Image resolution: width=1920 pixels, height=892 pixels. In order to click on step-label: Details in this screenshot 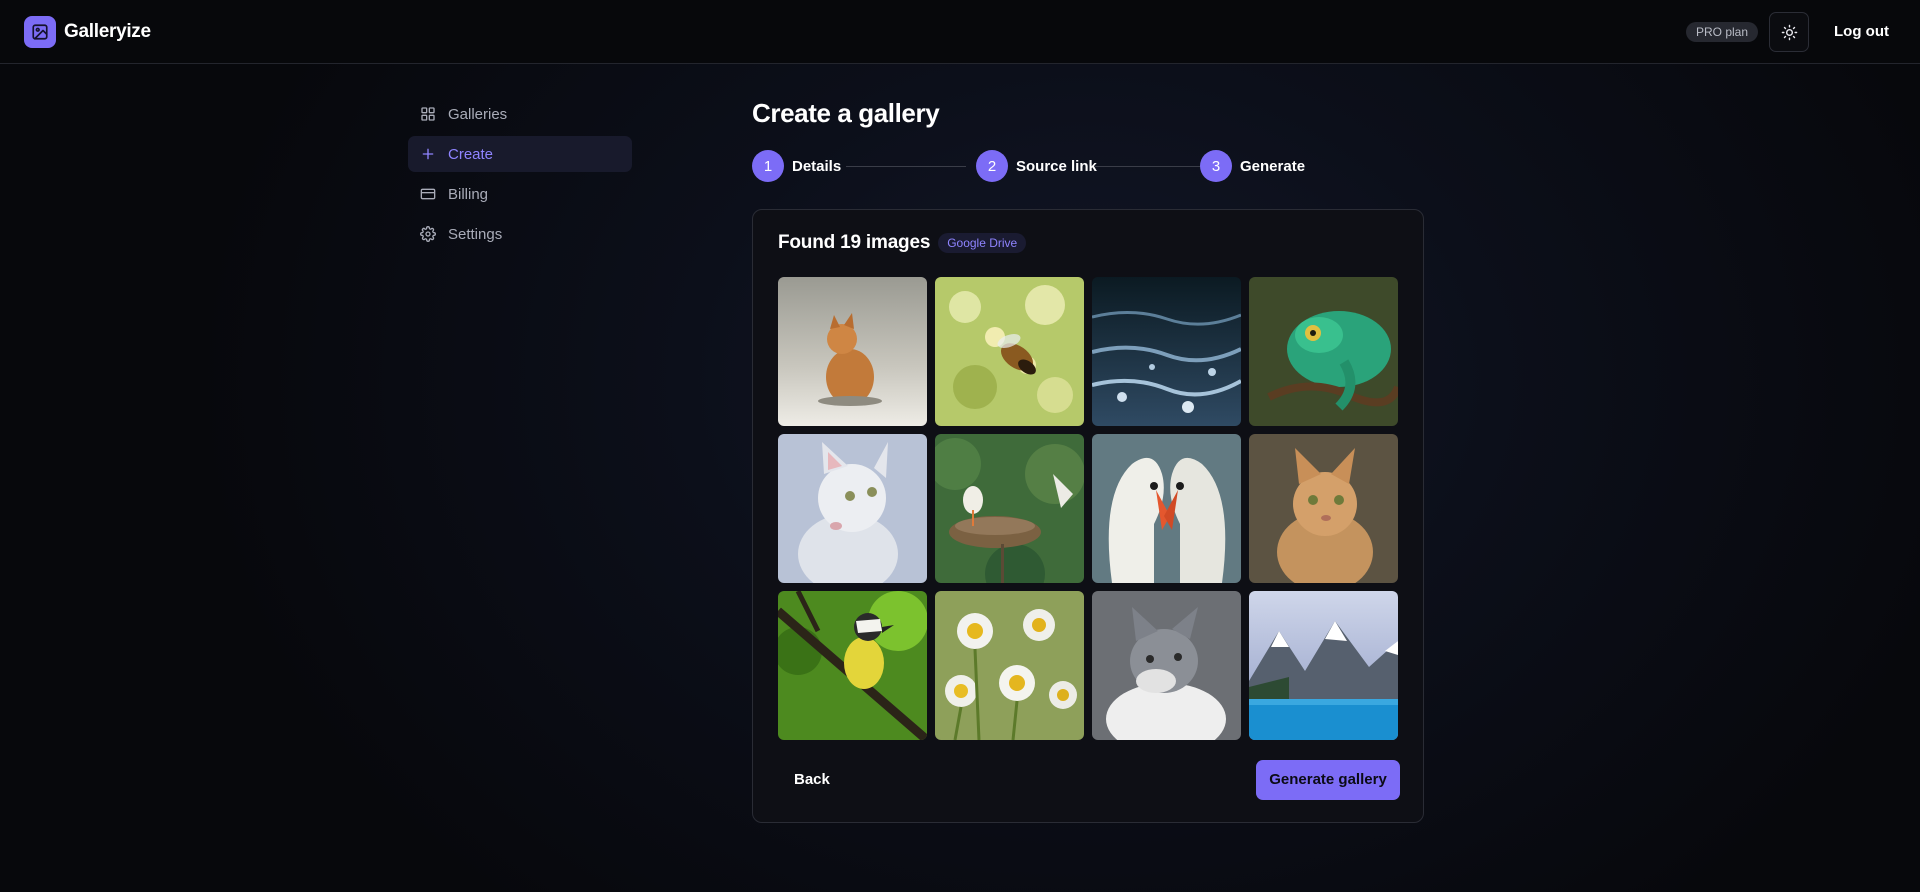, I will do `click(817, 166)`.